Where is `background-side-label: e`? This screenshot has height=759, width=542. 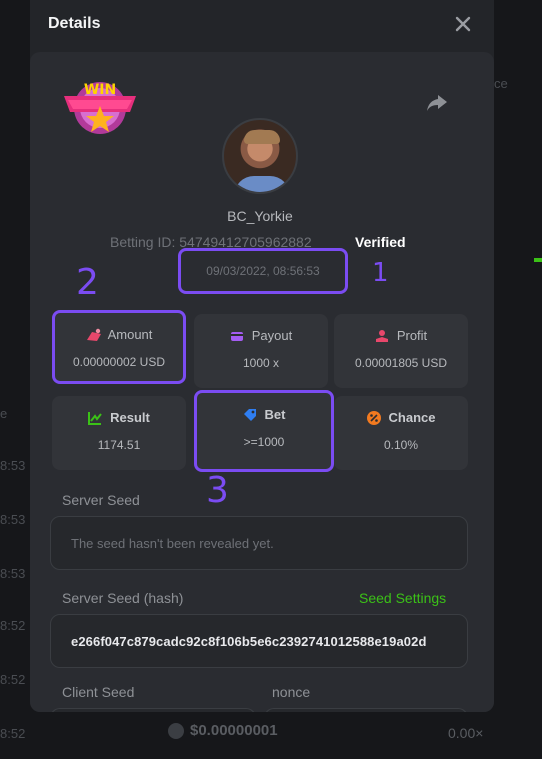
background-side-label: e is located at coordinates (4, 413).